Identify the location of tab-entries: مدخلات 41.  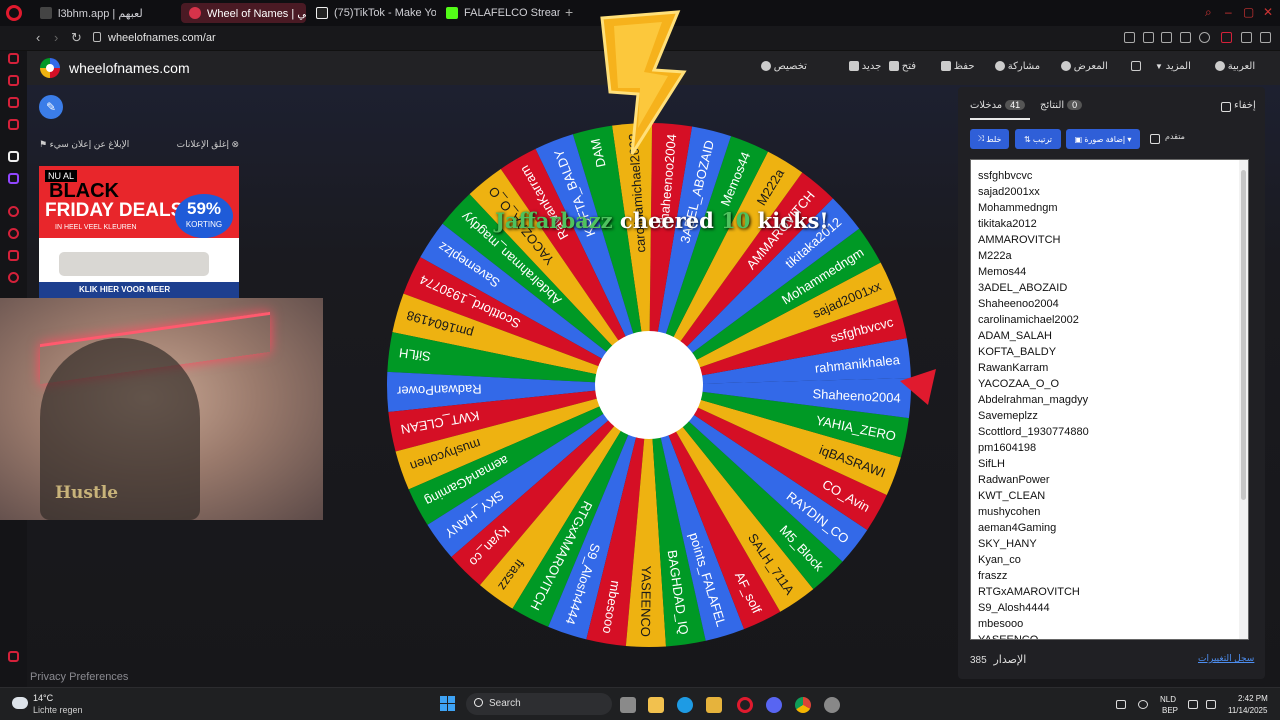
(999, 105).